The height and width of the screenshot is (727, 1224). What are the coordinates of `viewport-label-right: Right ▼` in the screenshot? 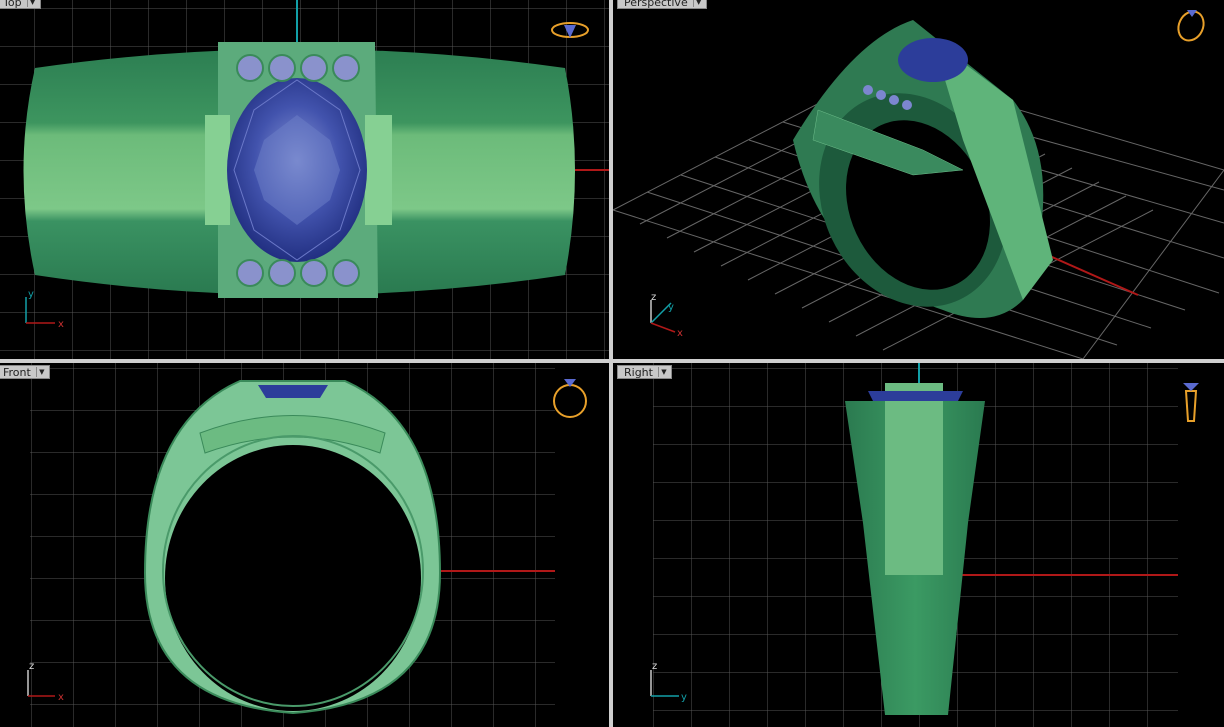 It's located at (644, 372).